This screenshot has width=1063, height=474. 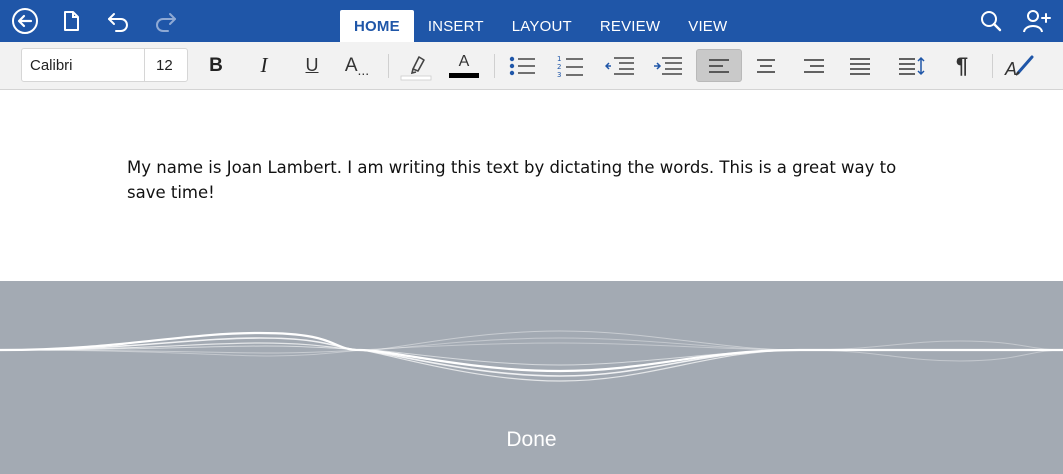 I want to click on file-icon, so click(x=71, y=21).